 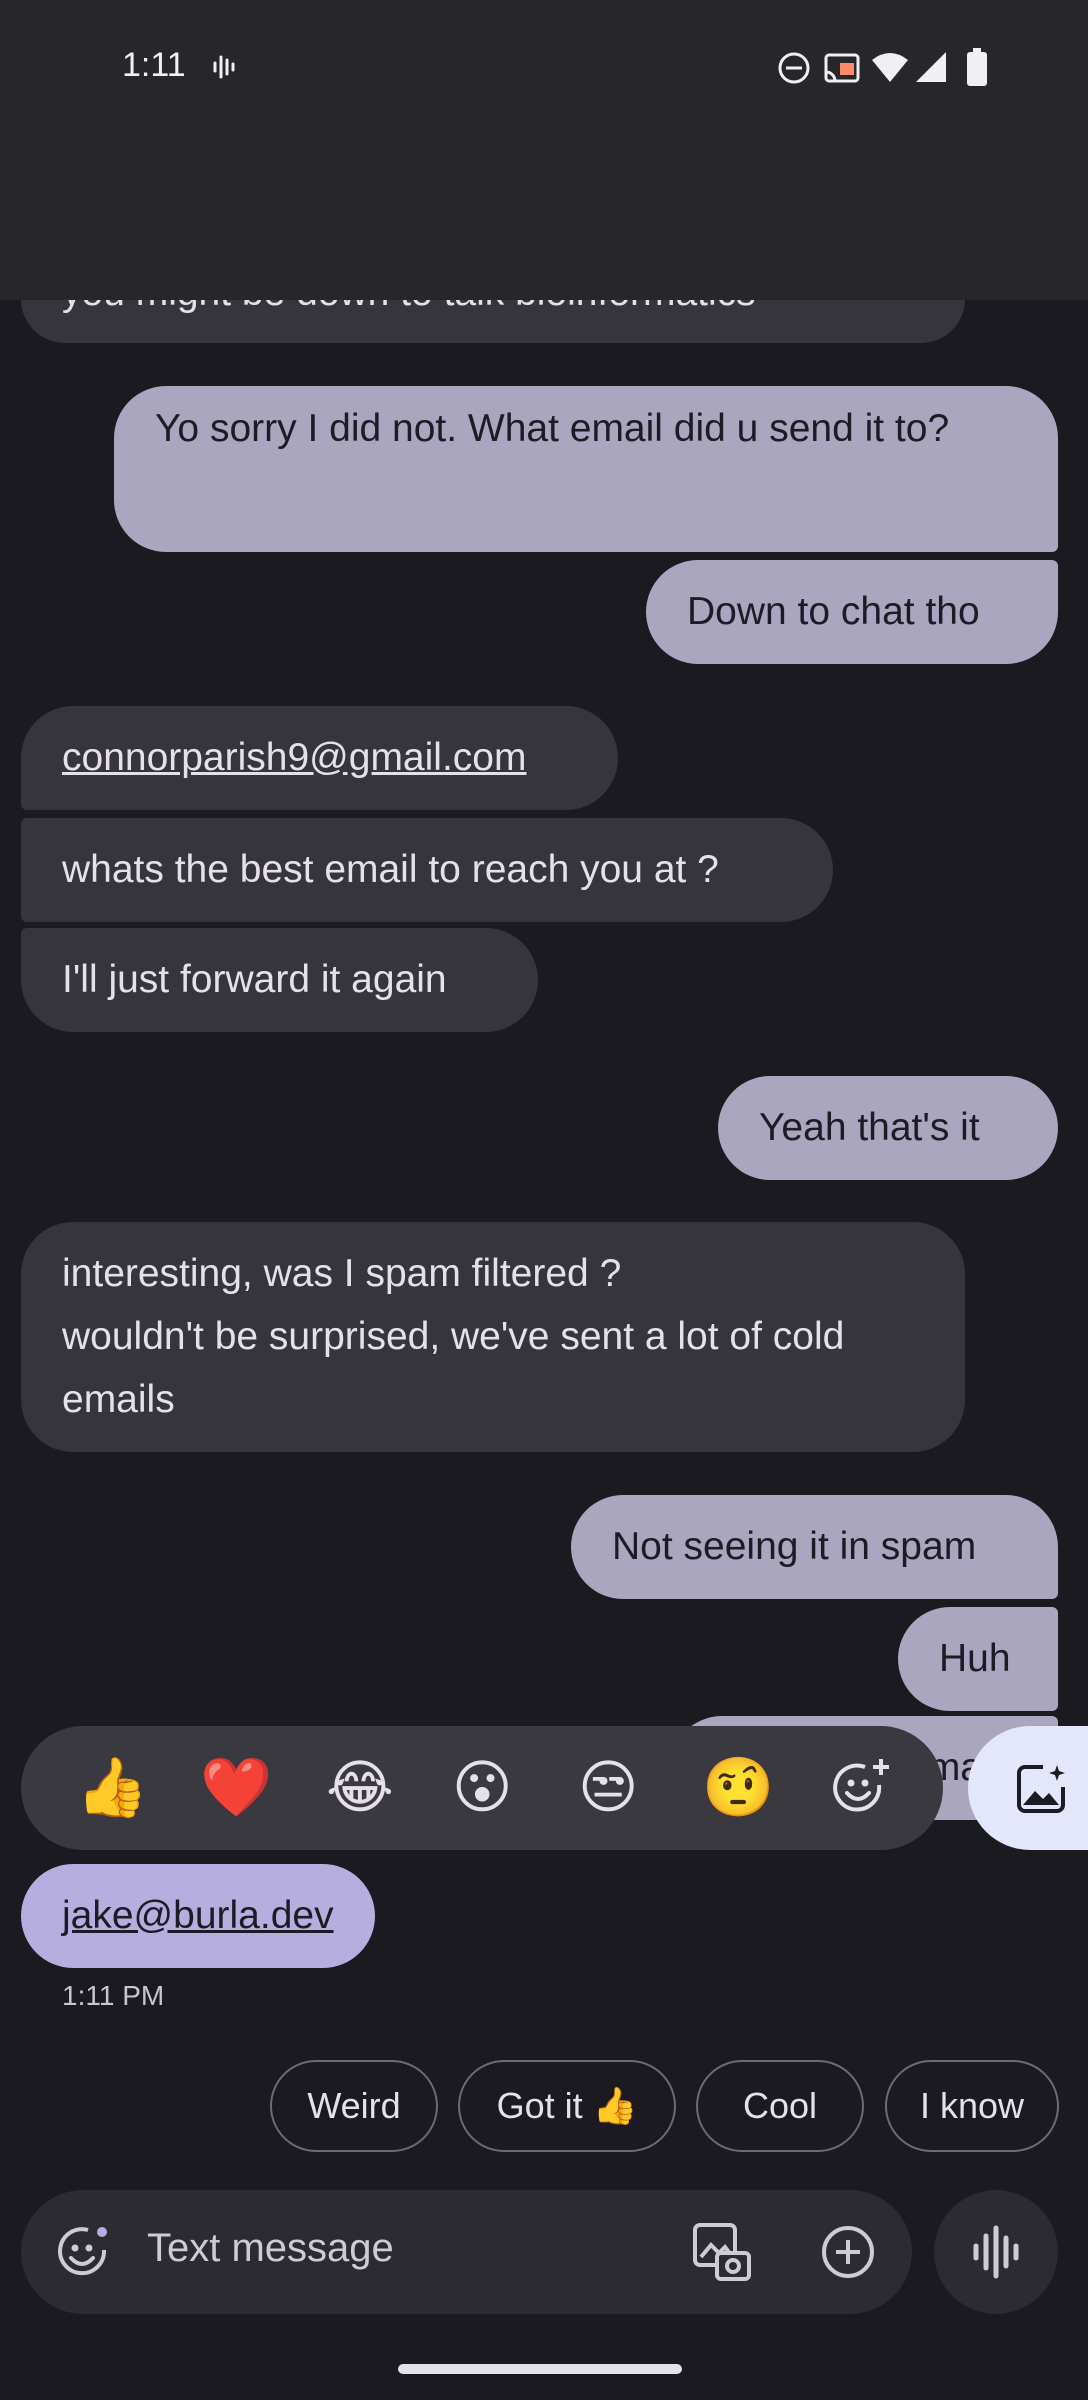 I want to click on outgoing-message: Yeah that's it, so click(x=888, y=1128).